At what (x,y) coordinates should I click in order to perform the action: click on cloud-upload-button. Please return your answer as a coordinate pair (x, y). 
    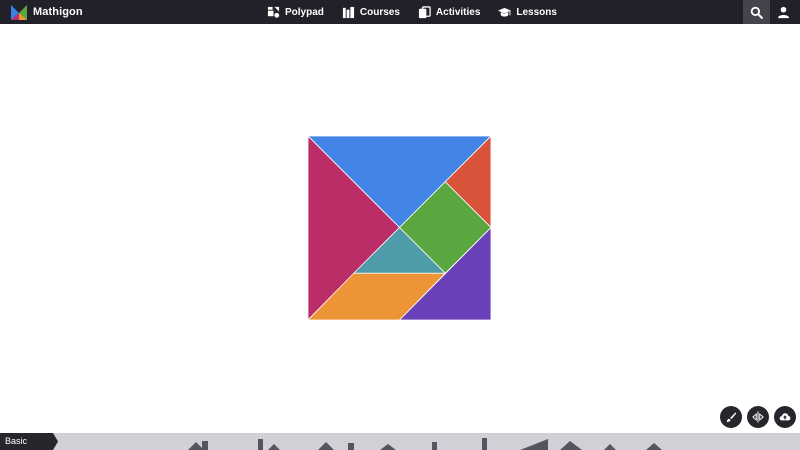
    Looking at the image, I should click on (785, 417).